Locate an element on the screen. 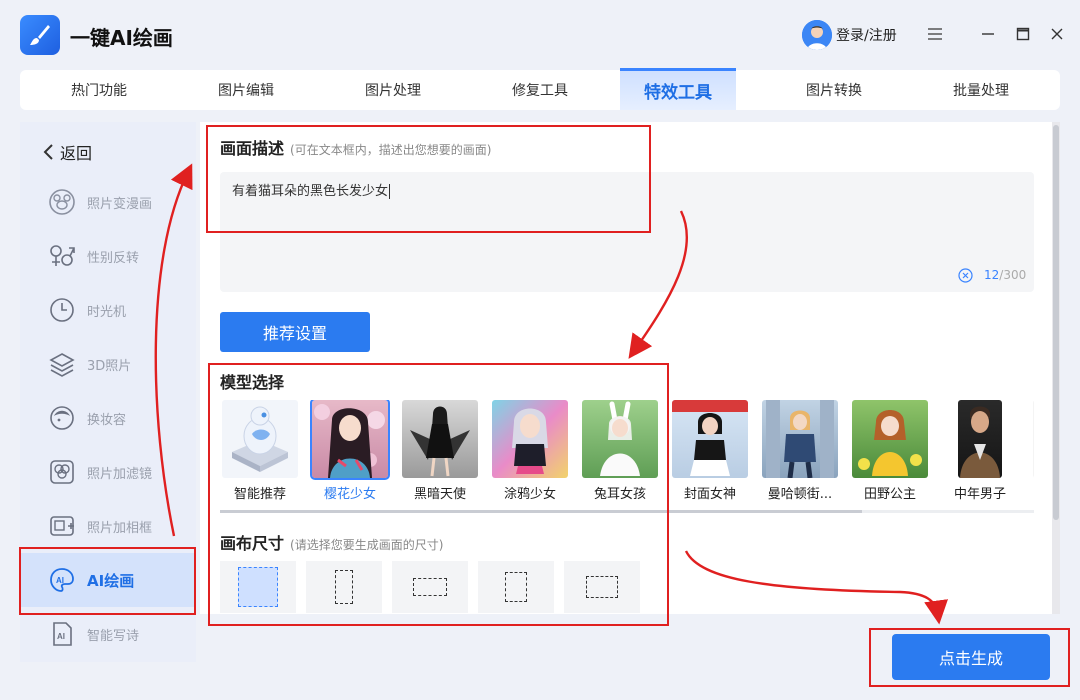 The height and width of the screenshot is (700, 1080). sidebar-item-time-machine: 时光机 is located at coordinates (108, 310).